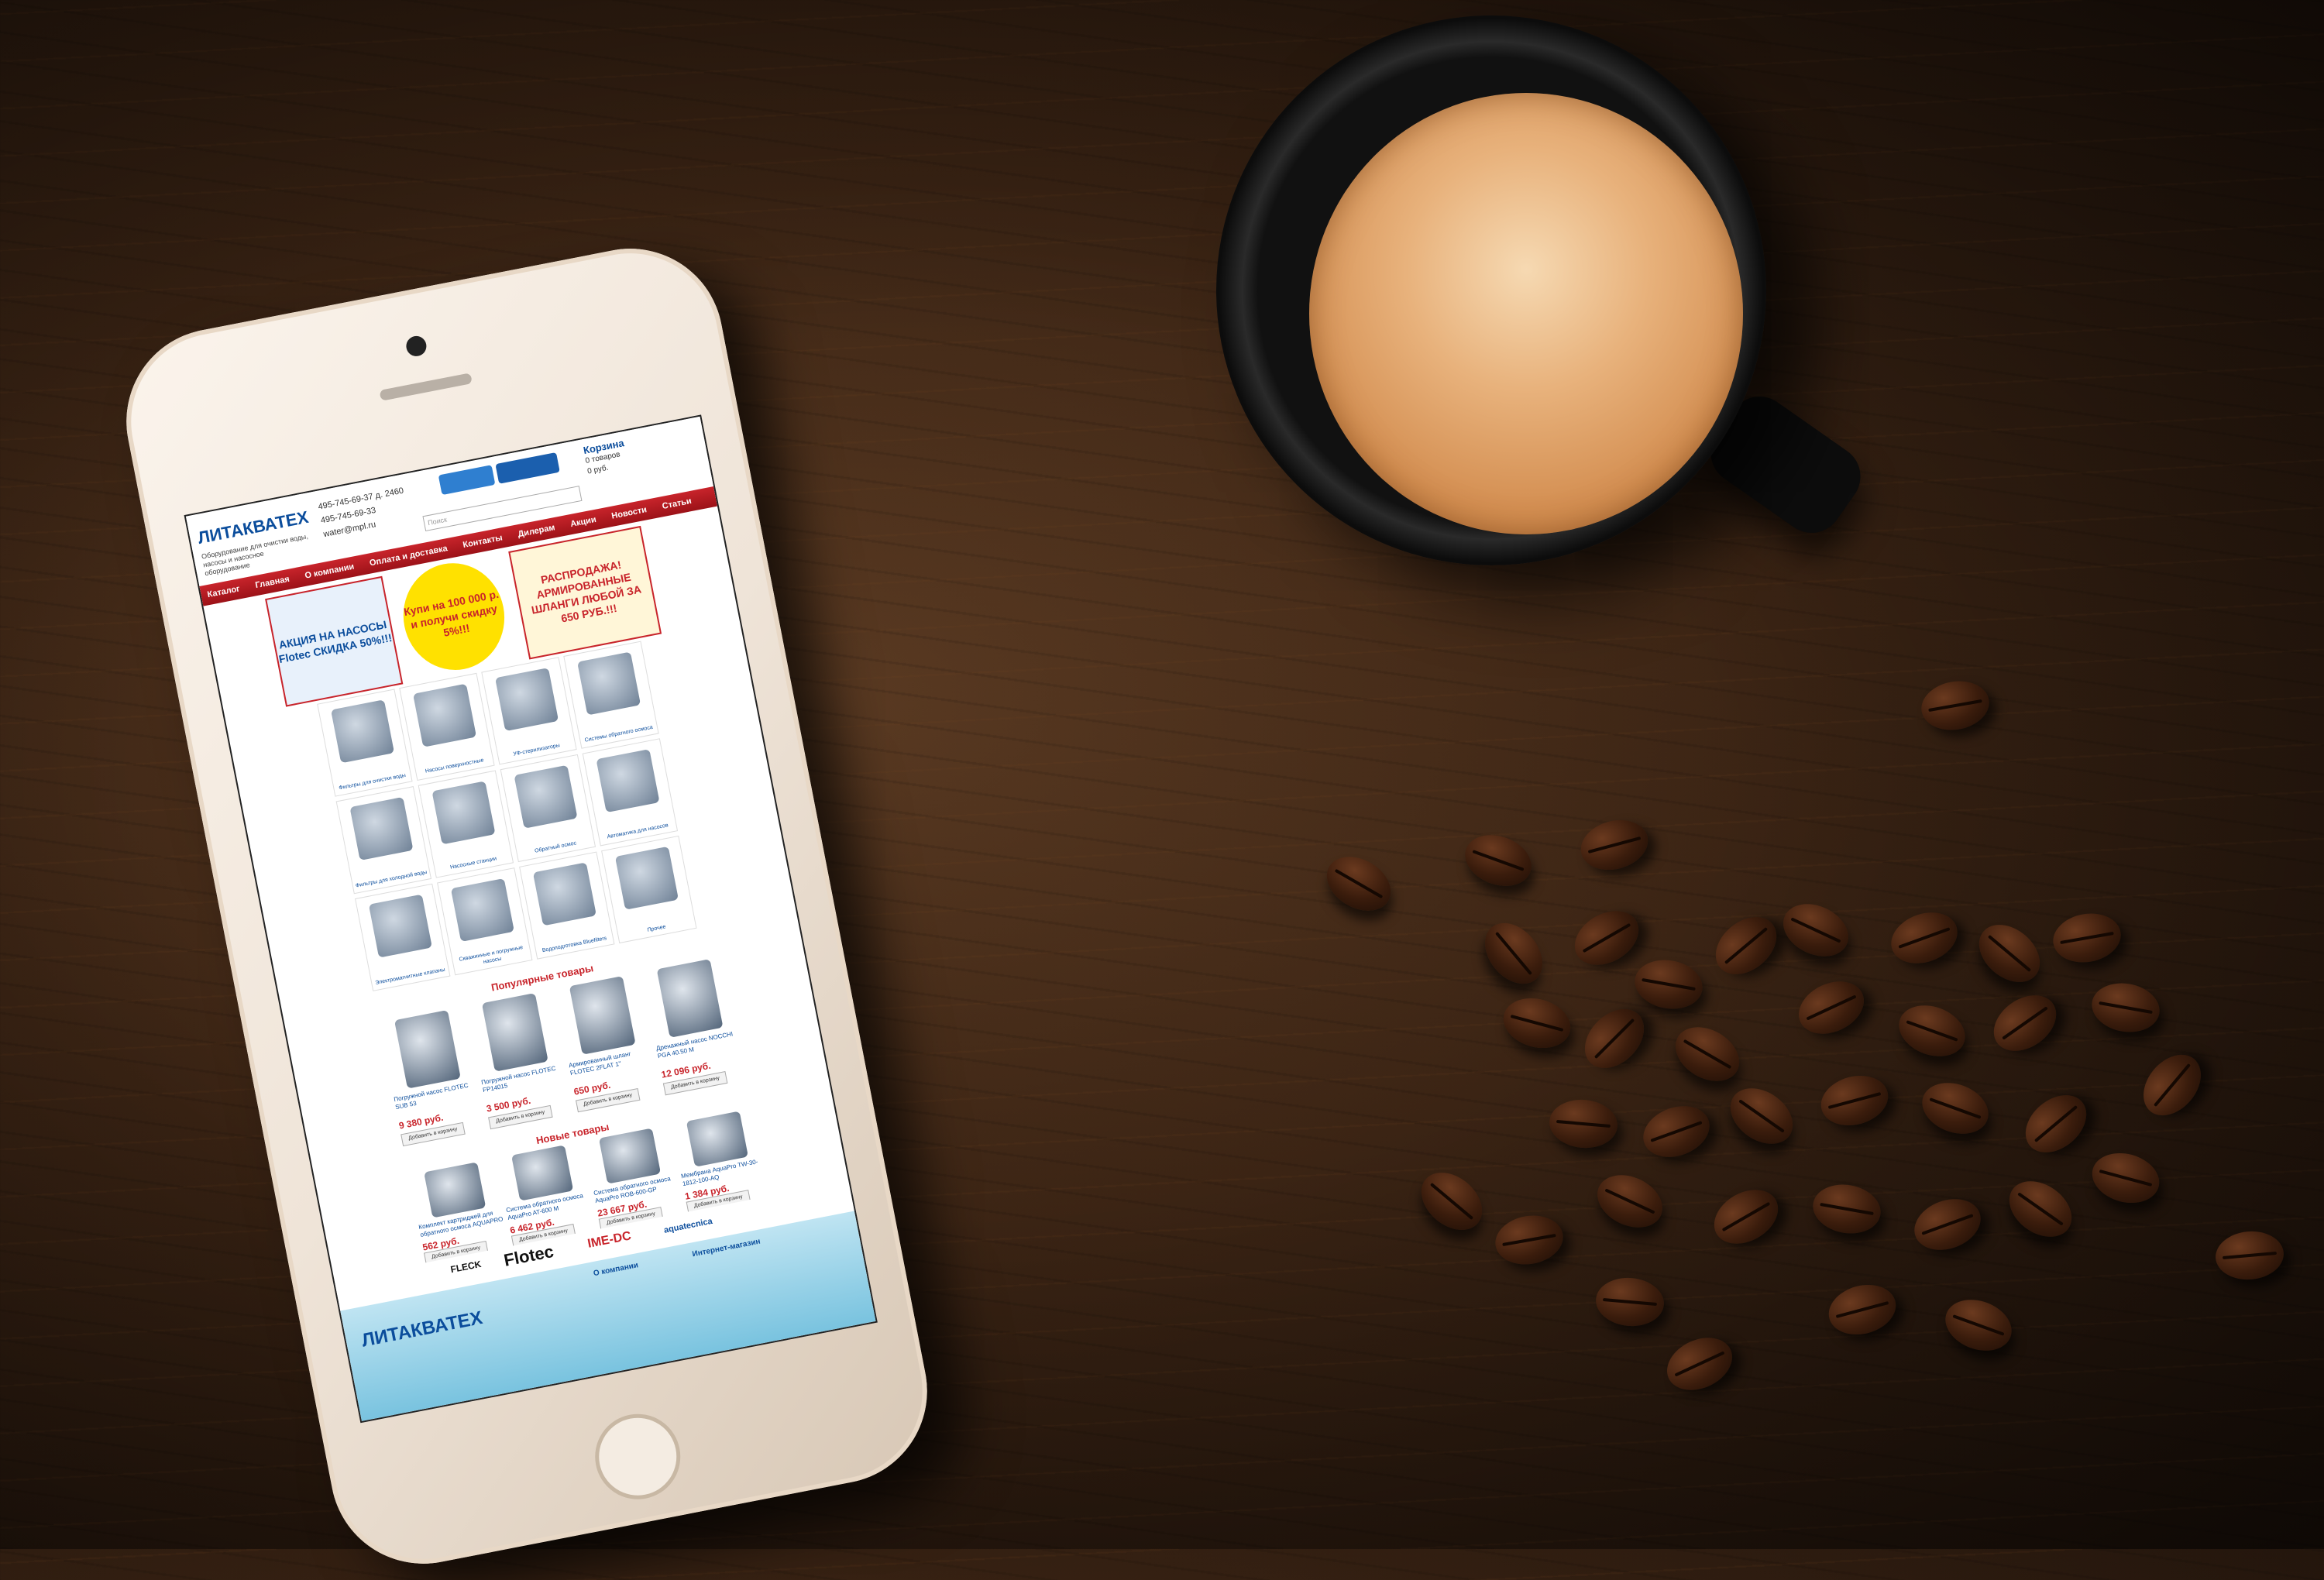  What do you see at coordinates (657, 929) in the screenshot?
I see `category-label: Прочее` at bounding box center [657, 929].